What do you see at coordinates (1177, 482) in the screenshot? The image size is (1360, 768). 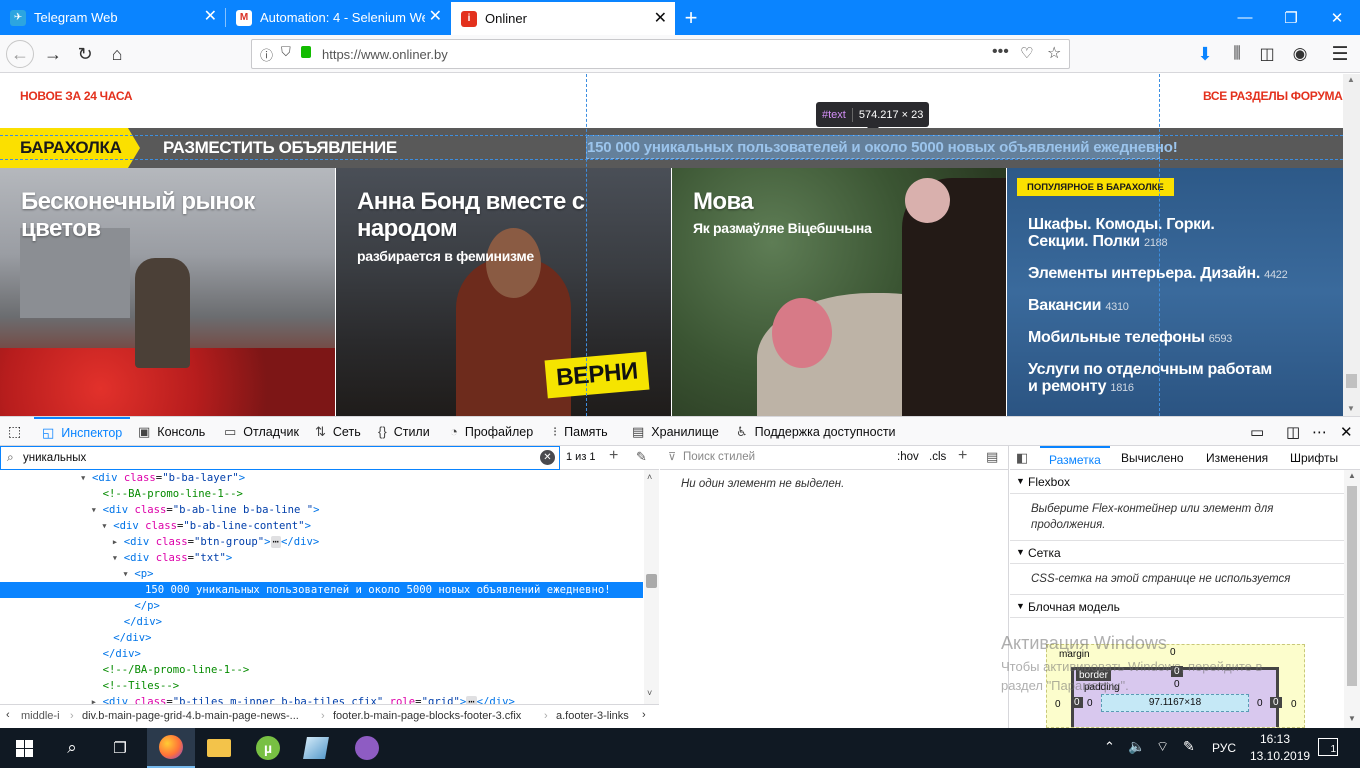 I see `flexbox-section-header: ▼ Flexbox` at bounding box center [1177, 482].